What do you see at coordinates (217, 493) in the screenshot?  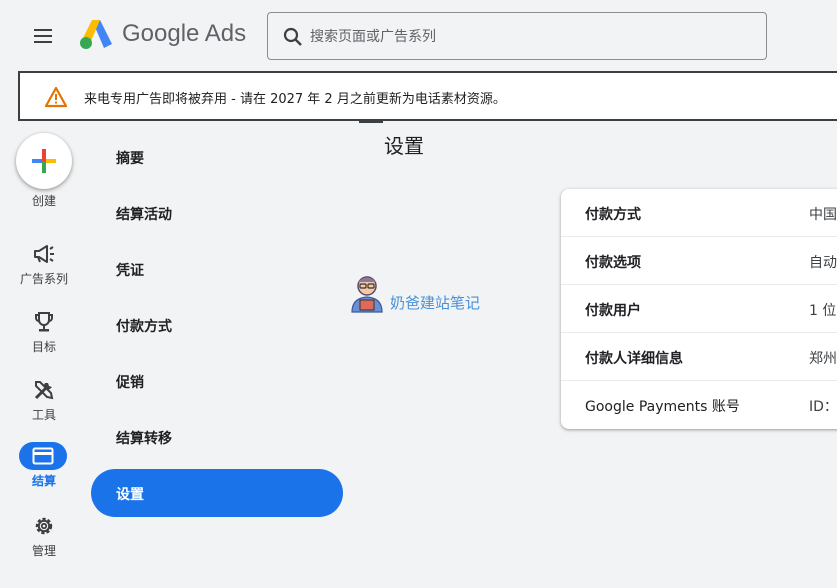 I see `subnav-item-settings: 设置` at bounding box center [217, 493].